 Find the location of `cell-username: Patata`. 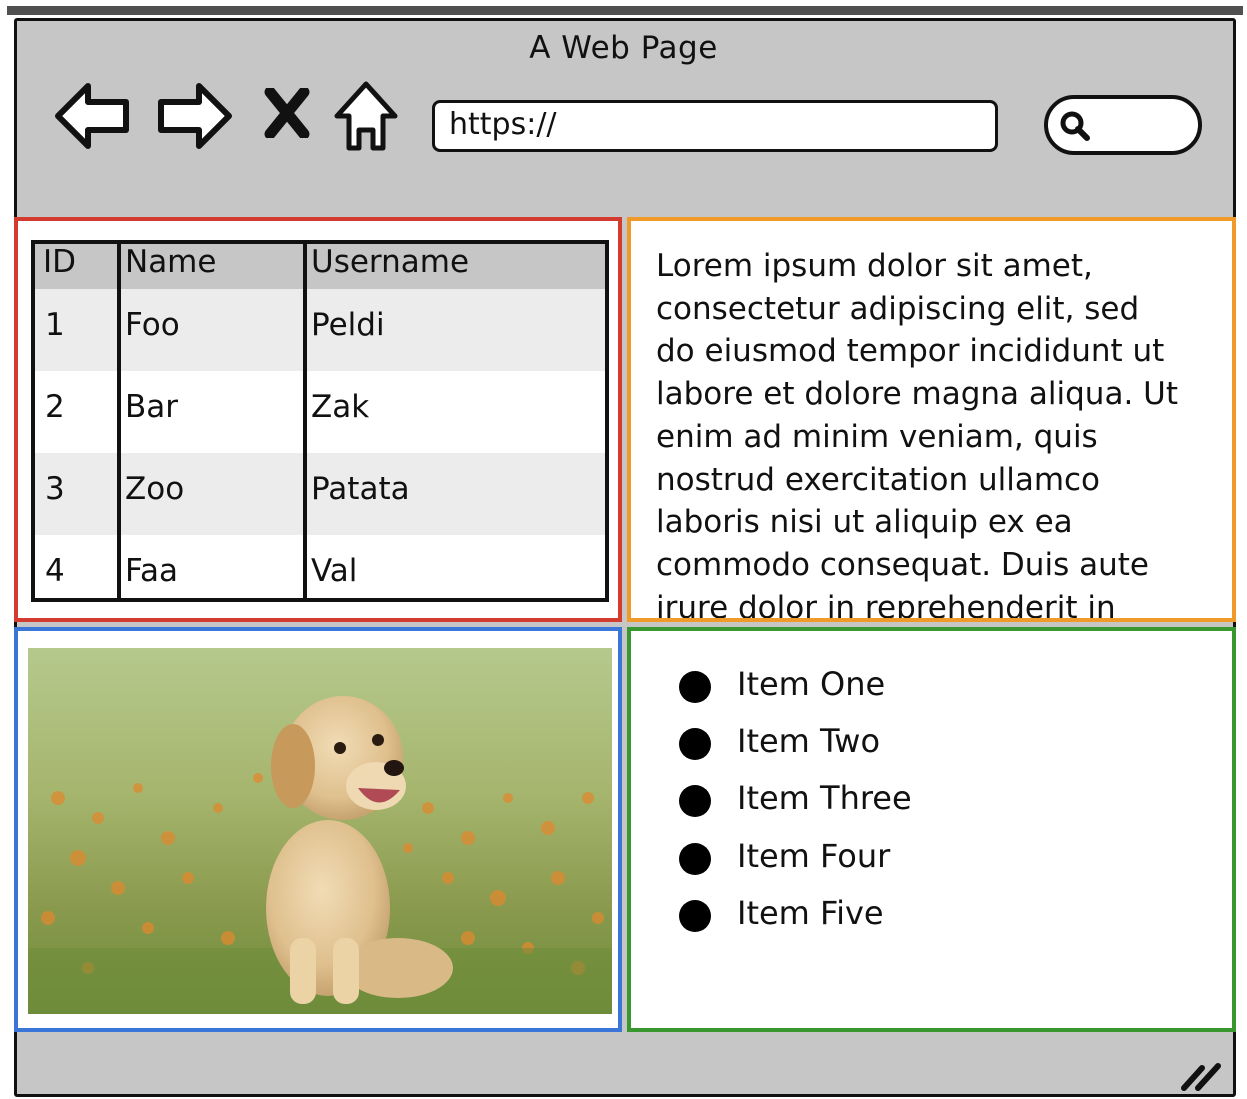

cell-username: Patata is located at coordinates (360, 489).